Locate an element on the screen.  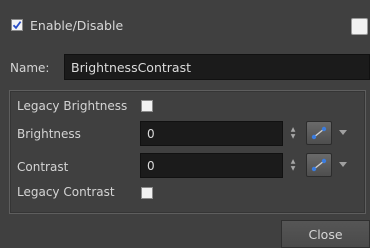
close-label: Close is located at coordinates (325, 234).